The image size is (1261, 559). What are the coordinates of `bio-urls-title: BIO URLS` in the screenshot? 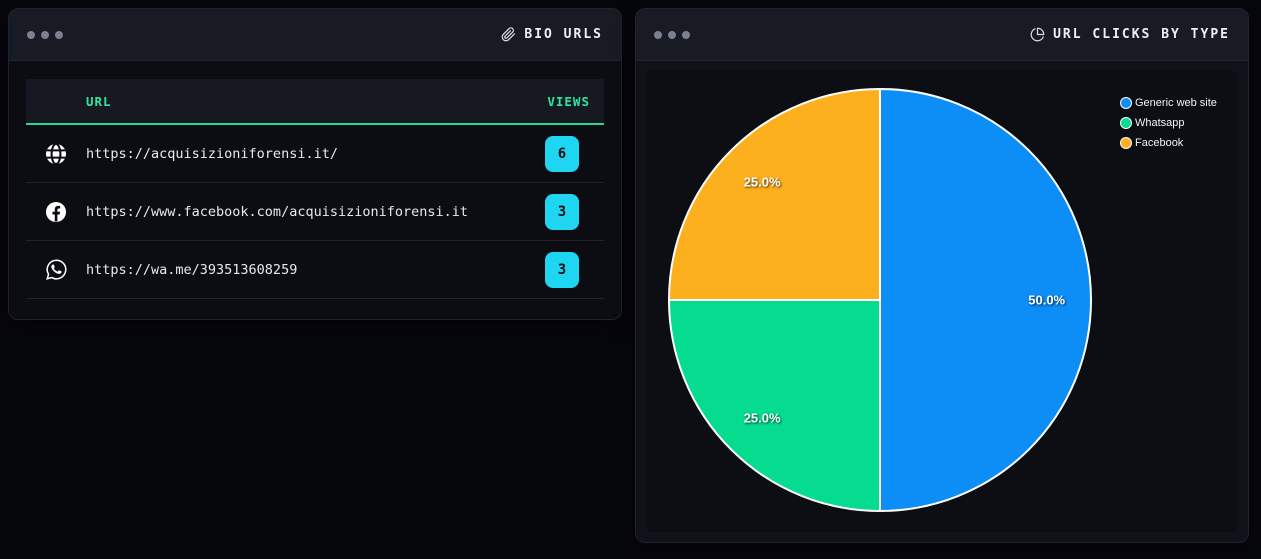 It's located at (552, 34).